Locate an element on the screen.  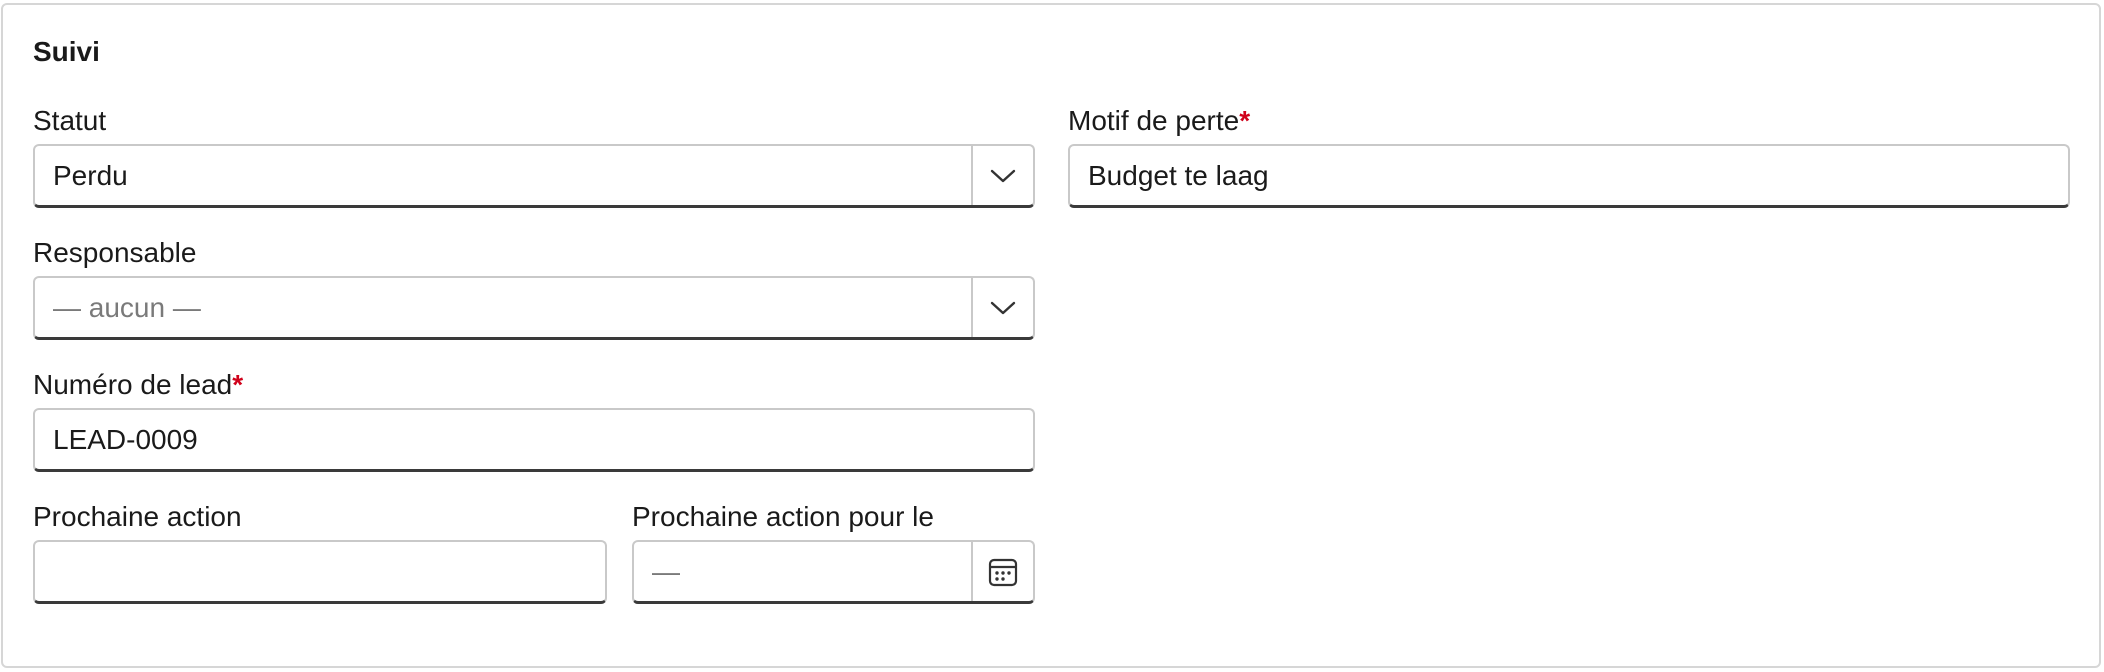
prochaine-action-pour-le-placeholder: — is located at coordinates (666, 571).